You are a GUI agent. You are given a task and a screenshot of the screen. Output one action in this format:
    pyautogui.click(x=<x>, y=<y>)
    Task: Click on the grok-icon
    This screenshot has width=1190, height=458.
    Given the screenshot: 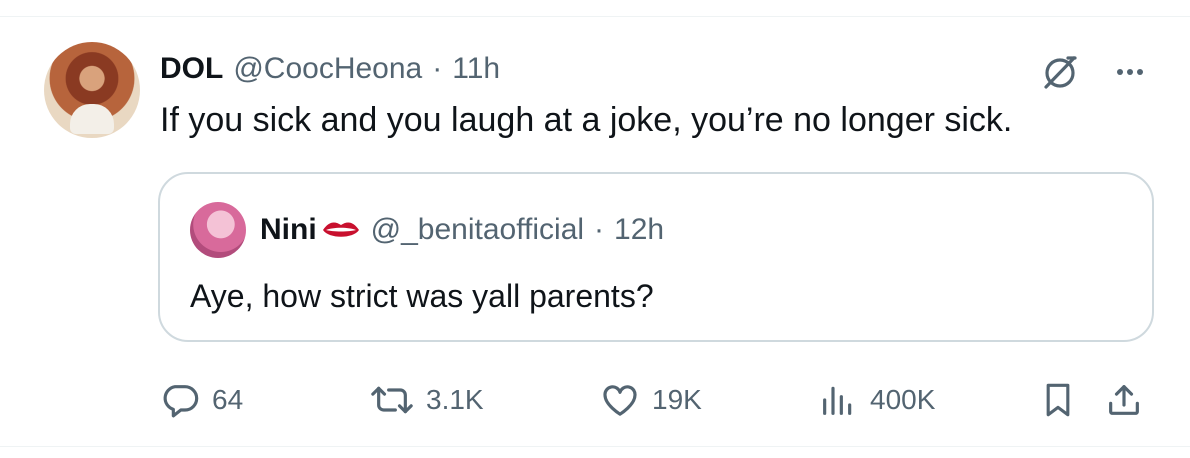 What is the action you would take?
    pyautogui.click(x=1060, y=72)
    